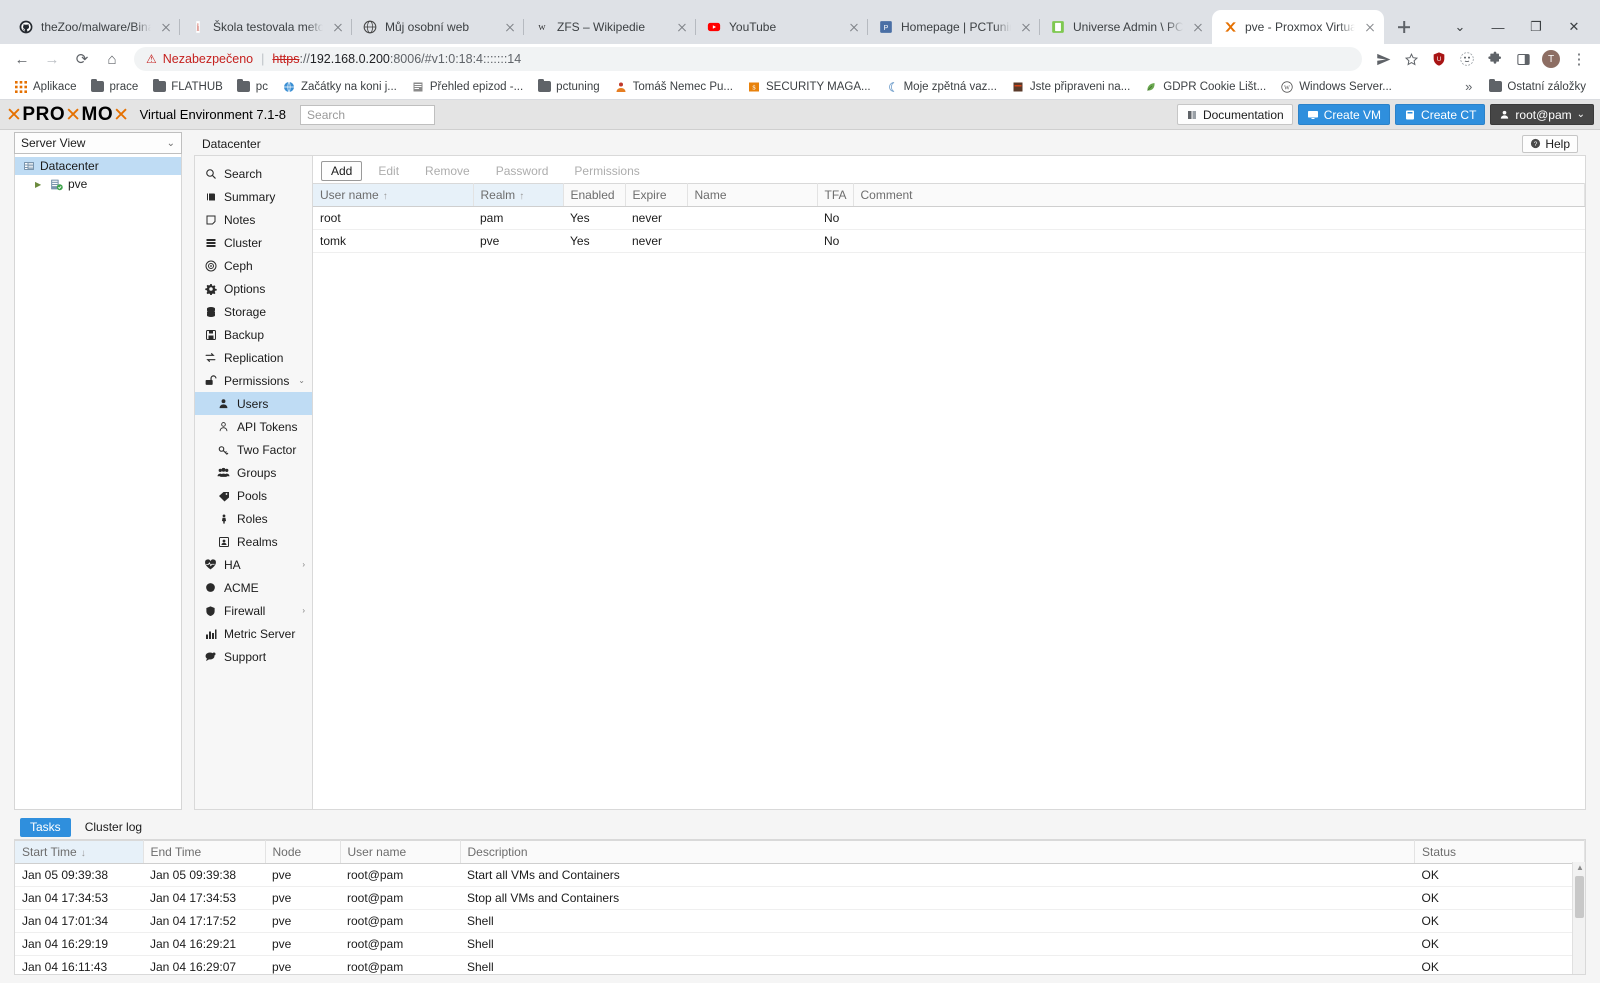 The height and width of the screenshot is (983, 1600). Describe the element at coordinates (1550, 143) in the screenshot. I see `help-button: ? Help` at that location.